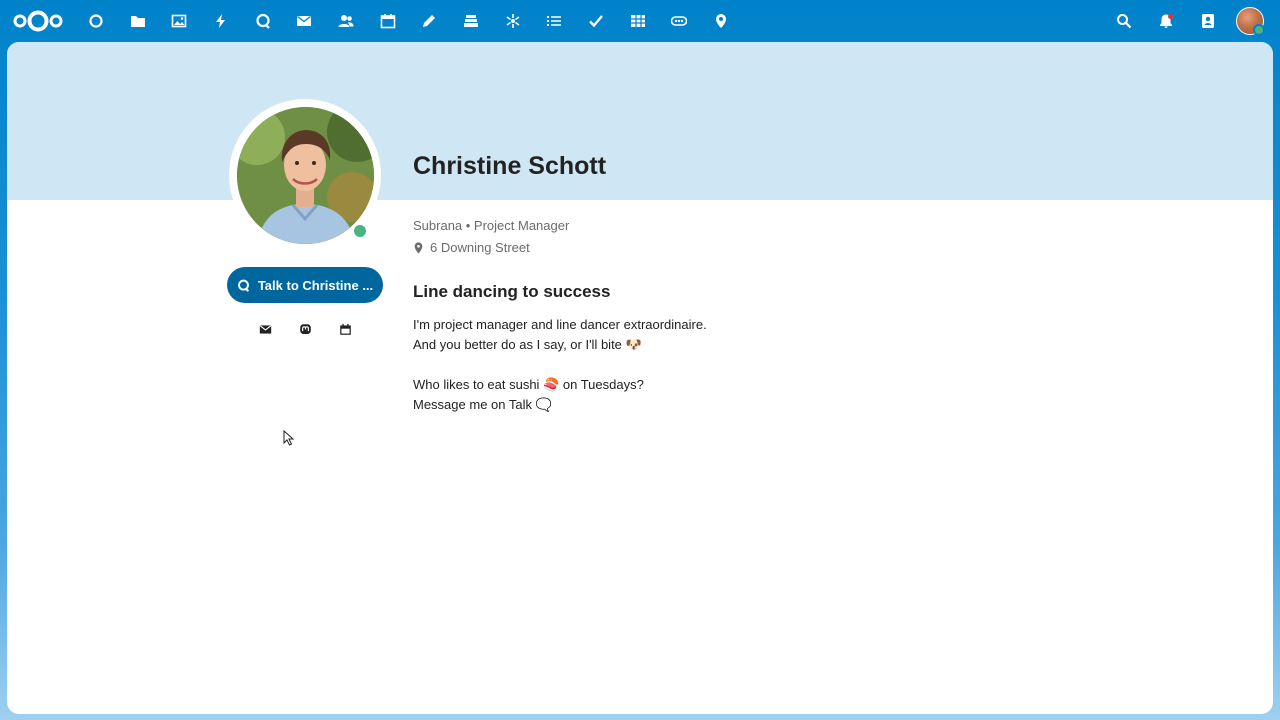  Describe the element at coordinates (1166, 21) in the screenshot. I see `notifications-icon` at that location.